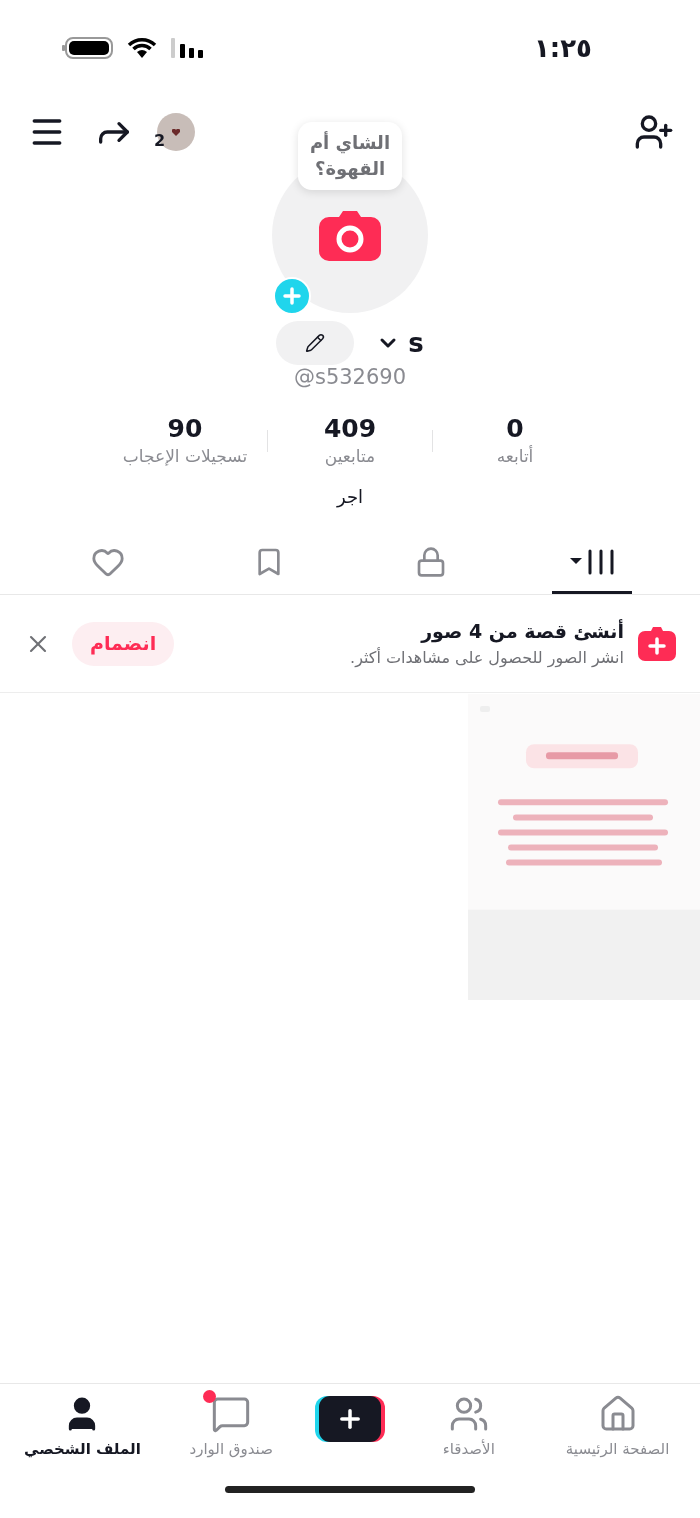 The width and height of the screenshot is (700, 1518). I want to click on nav-item: صندوق الوارد, so click(231, 1427).